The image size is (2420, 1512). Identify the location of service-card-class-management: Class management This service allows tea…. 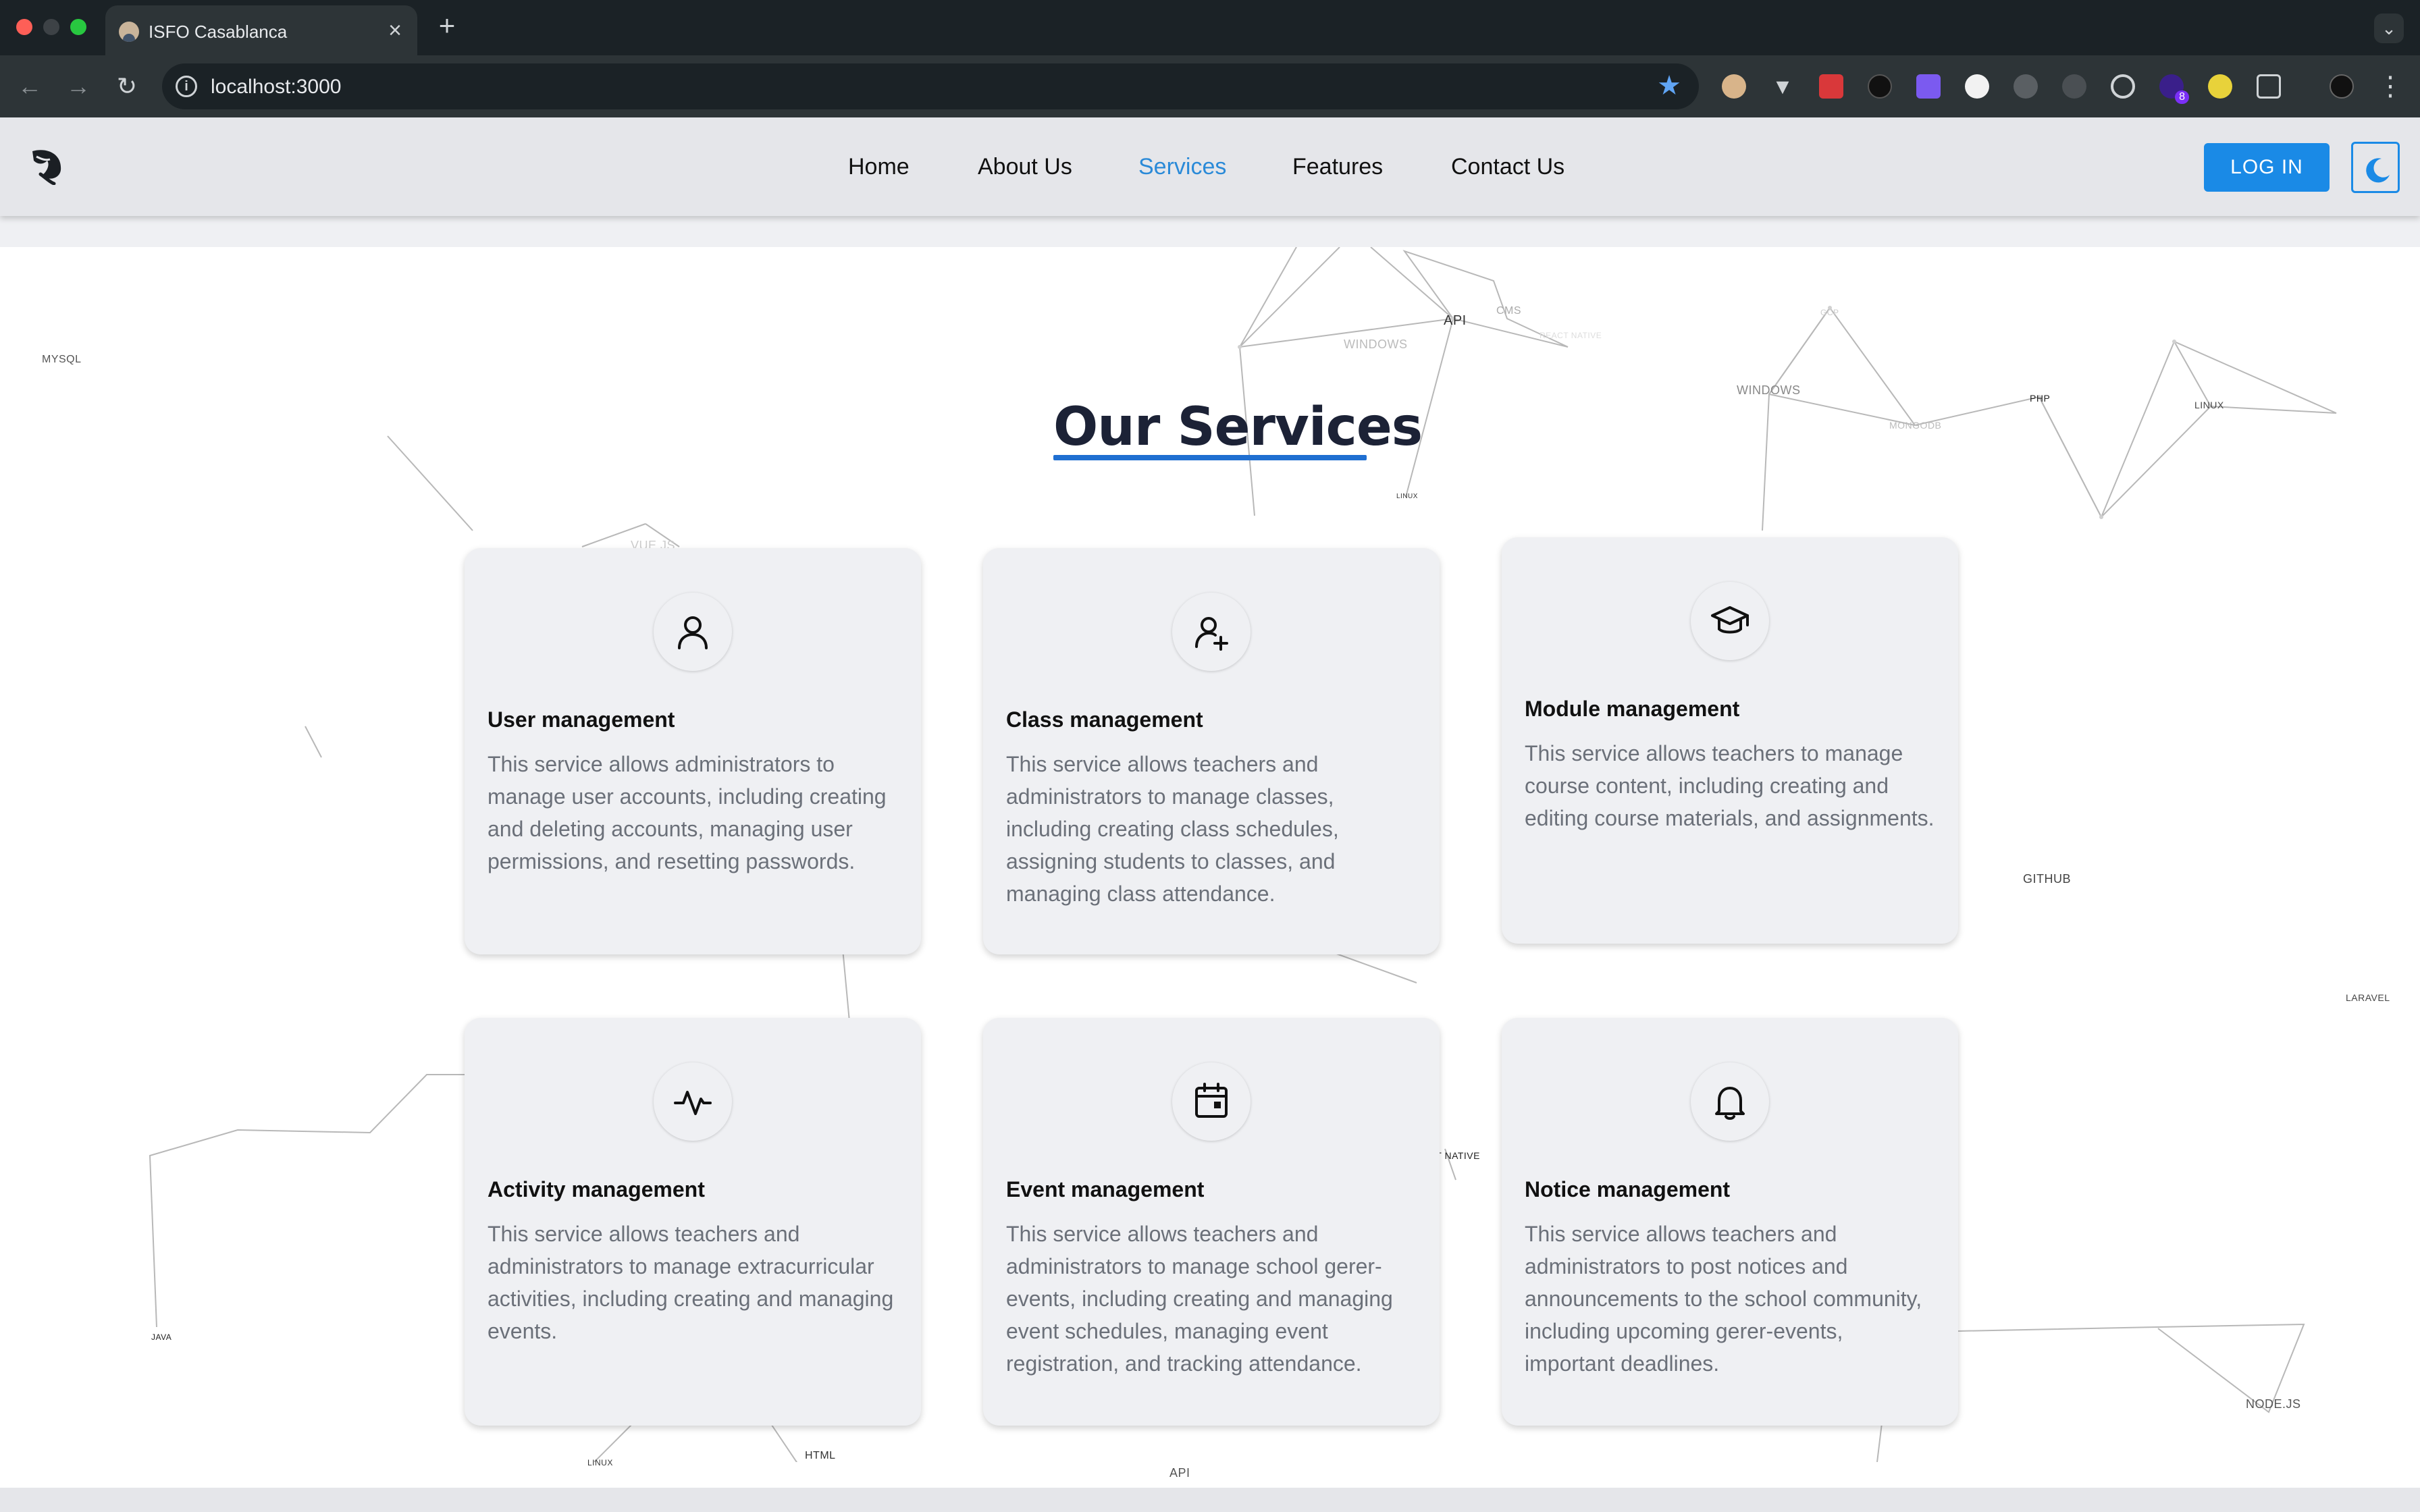
(1211, 751).